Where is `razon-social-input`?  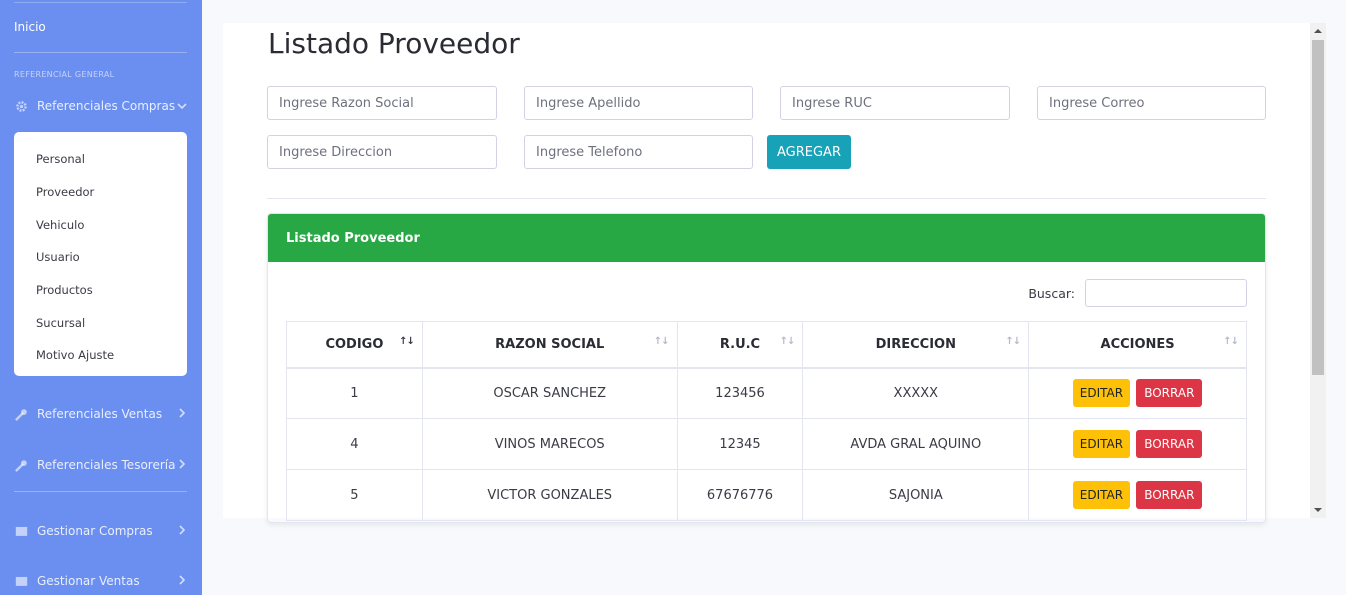 razon-social-input is located at coordinates (382, 103).